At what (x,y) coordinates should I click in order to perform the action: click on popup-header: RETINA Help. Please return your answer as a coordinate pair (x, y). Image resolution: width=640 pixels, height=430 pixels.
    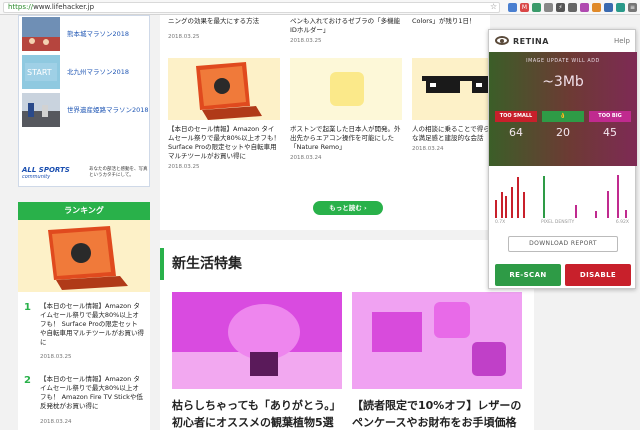
    Looking at the image, I should click on (563, 41).